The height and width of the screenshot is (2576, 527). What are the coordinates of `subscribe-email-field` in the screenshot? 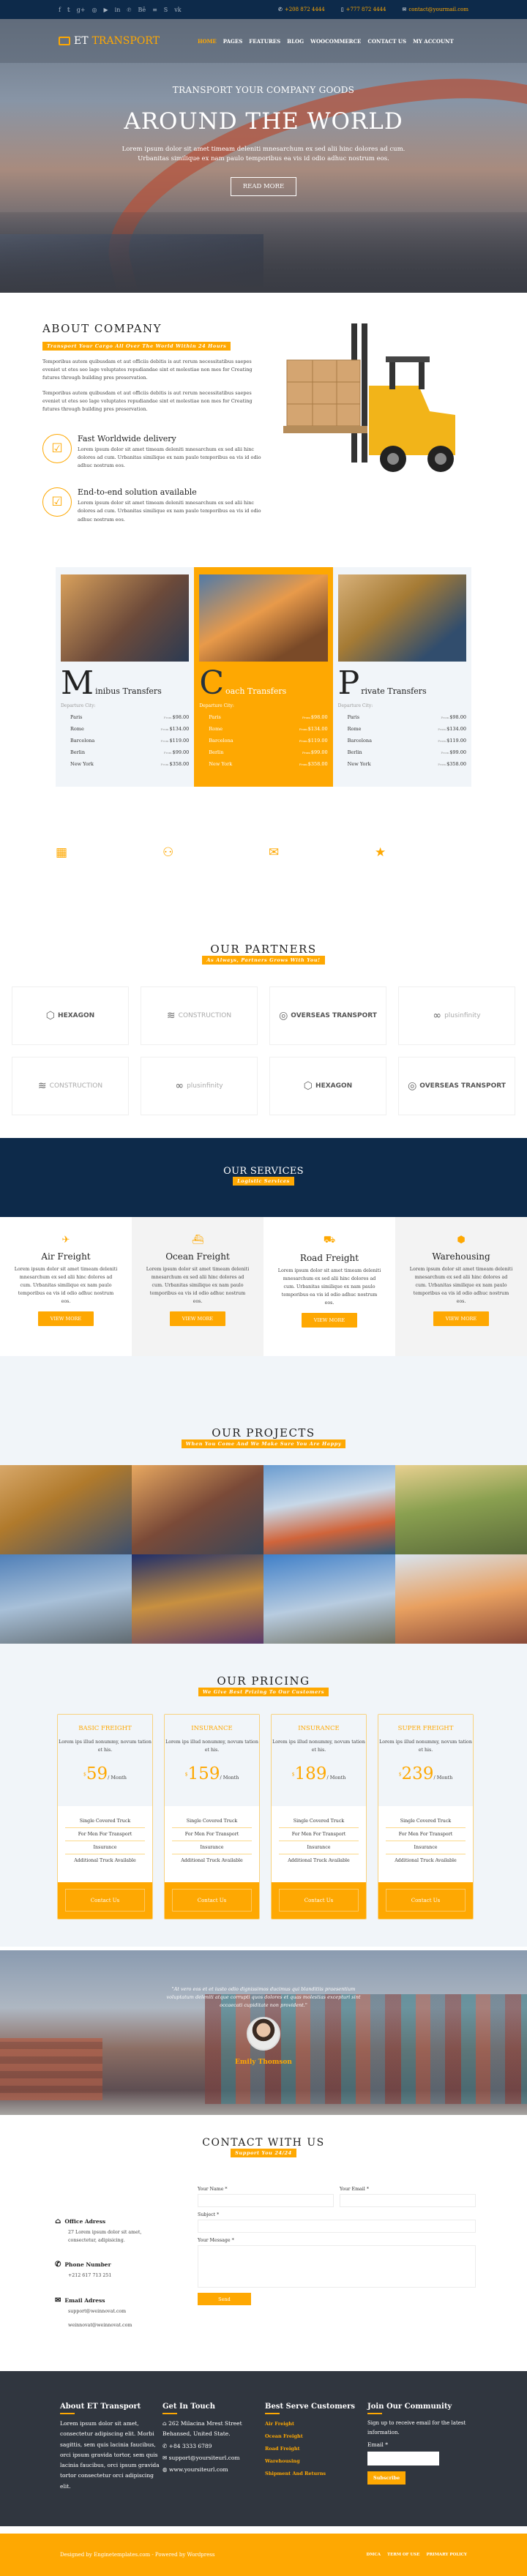 It's located at (403, 2459).